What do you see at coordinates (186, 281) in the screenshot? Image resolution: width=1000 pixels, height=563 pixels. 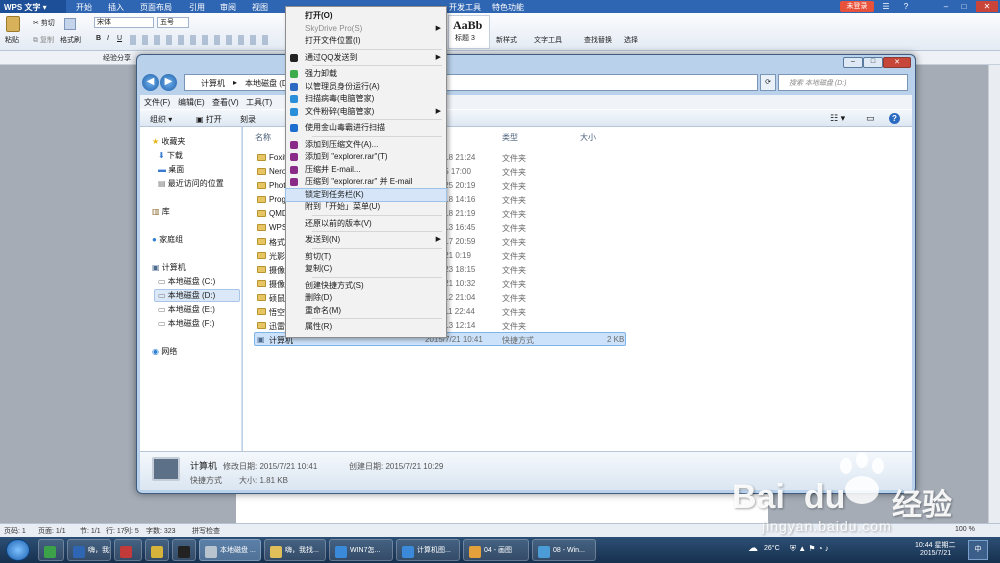 I see `drive-c-item: ▭ 本地磁盘 (C:)` at bounding box center [186, 281].